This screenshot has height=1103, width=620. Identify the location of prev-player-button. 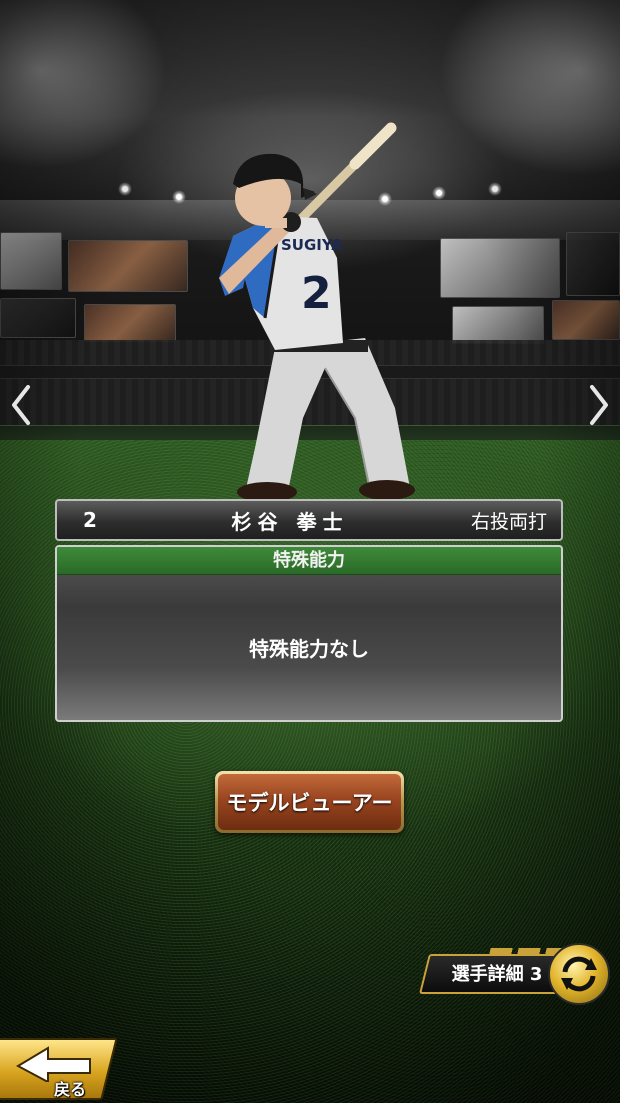
(21, 405).